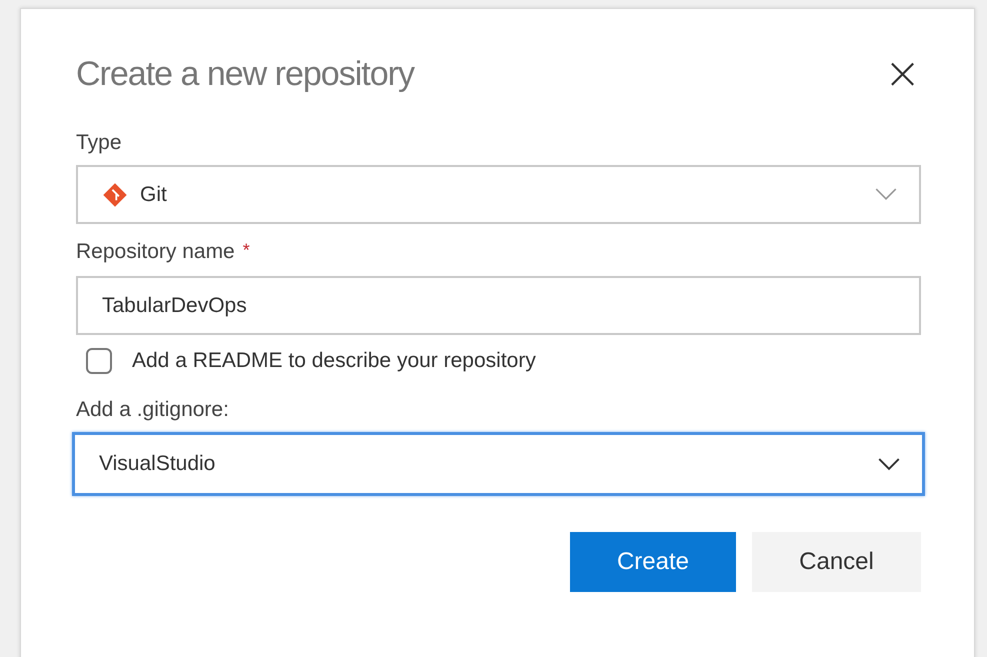 The image size is (987, 657). Describe the element at coordinates (115, 195) in the screenshot. I see `git-icon` at that location.